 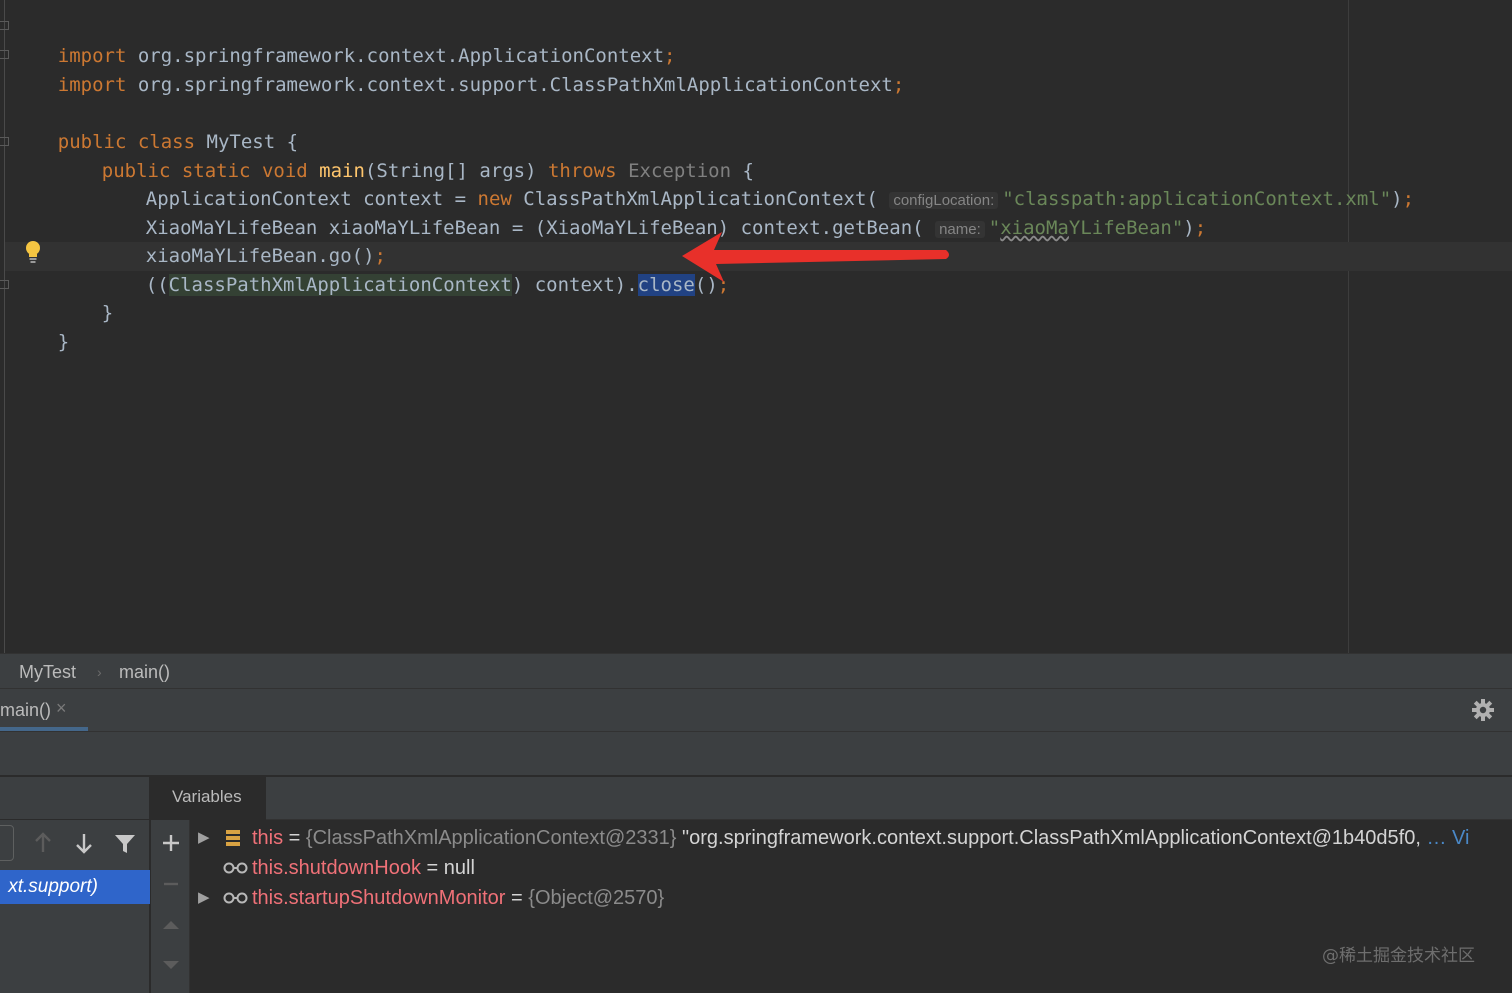 I want to click on variable-row-shutdown-hook: this.shutdownHook = null, so click(x=831, y=868).